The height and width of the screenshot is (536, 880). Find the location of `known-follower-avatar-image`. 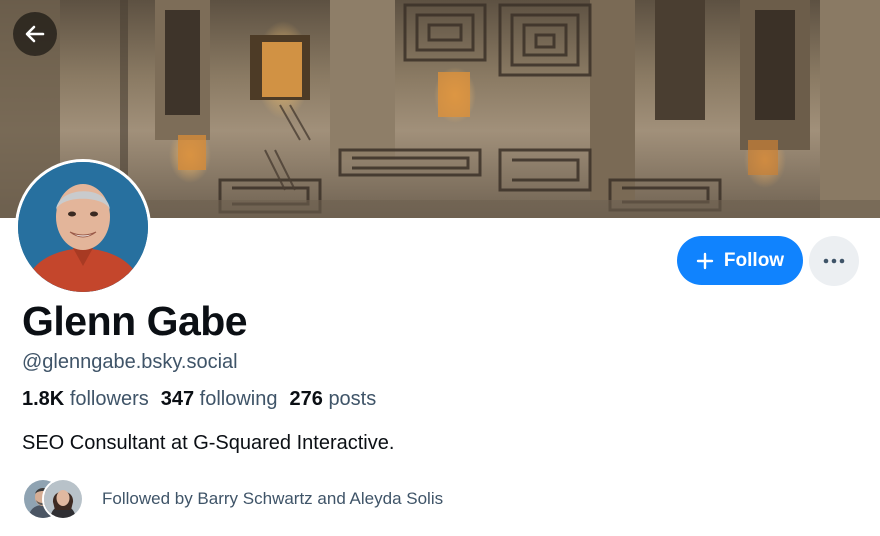

known-follower-avatar-image is located at coordinates (63, 499).